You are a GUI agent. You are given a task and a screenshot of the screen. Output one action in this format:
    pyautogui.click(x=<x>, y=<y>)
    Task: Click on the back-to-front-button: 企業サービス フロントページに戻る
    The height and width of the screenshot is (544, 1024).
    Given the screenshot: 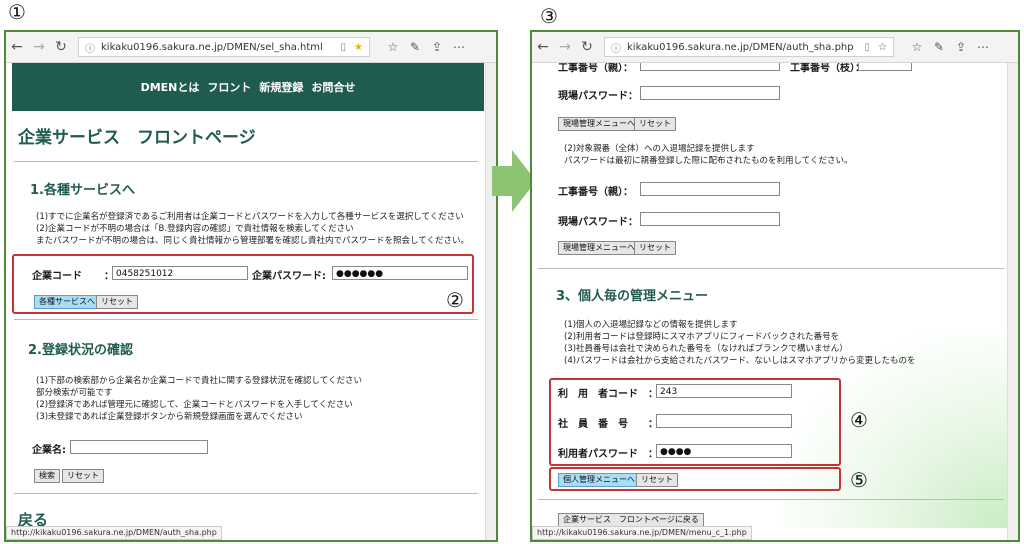 What is the action you would take?
    pyautogui.click(x=631, y=520)
    